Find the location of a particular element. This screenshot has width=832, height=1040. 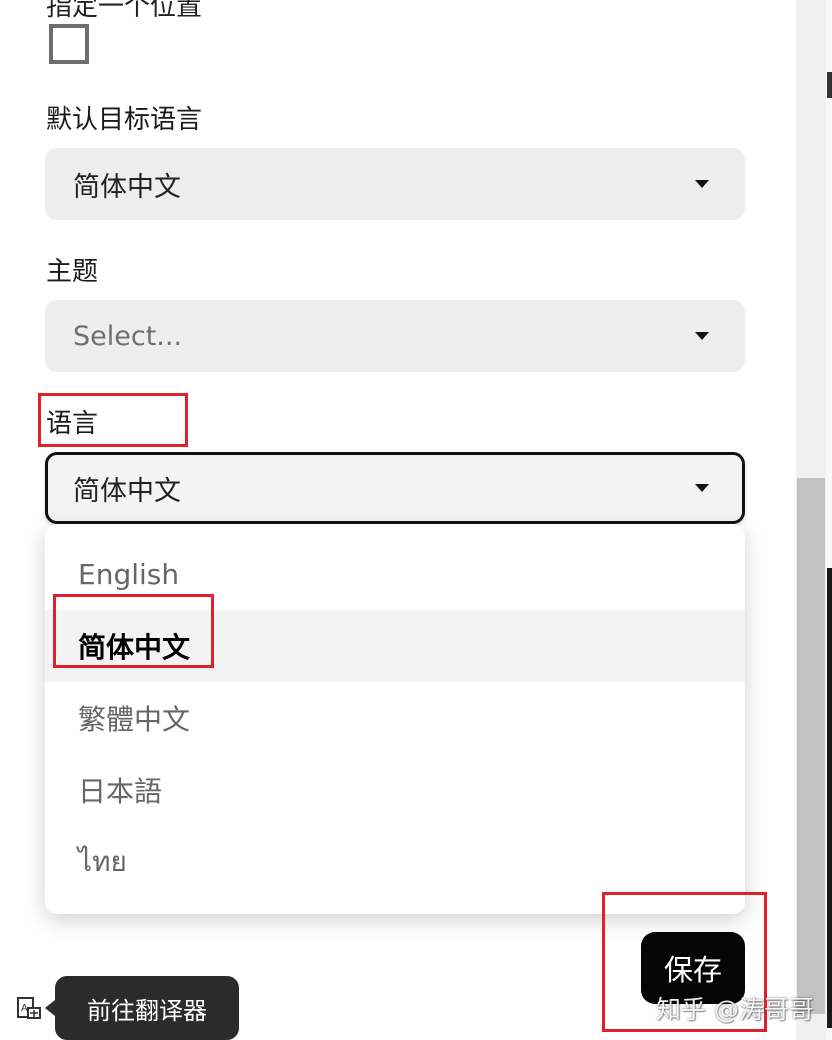

language-value: 简体中文 is located at coordinates (127, 491).